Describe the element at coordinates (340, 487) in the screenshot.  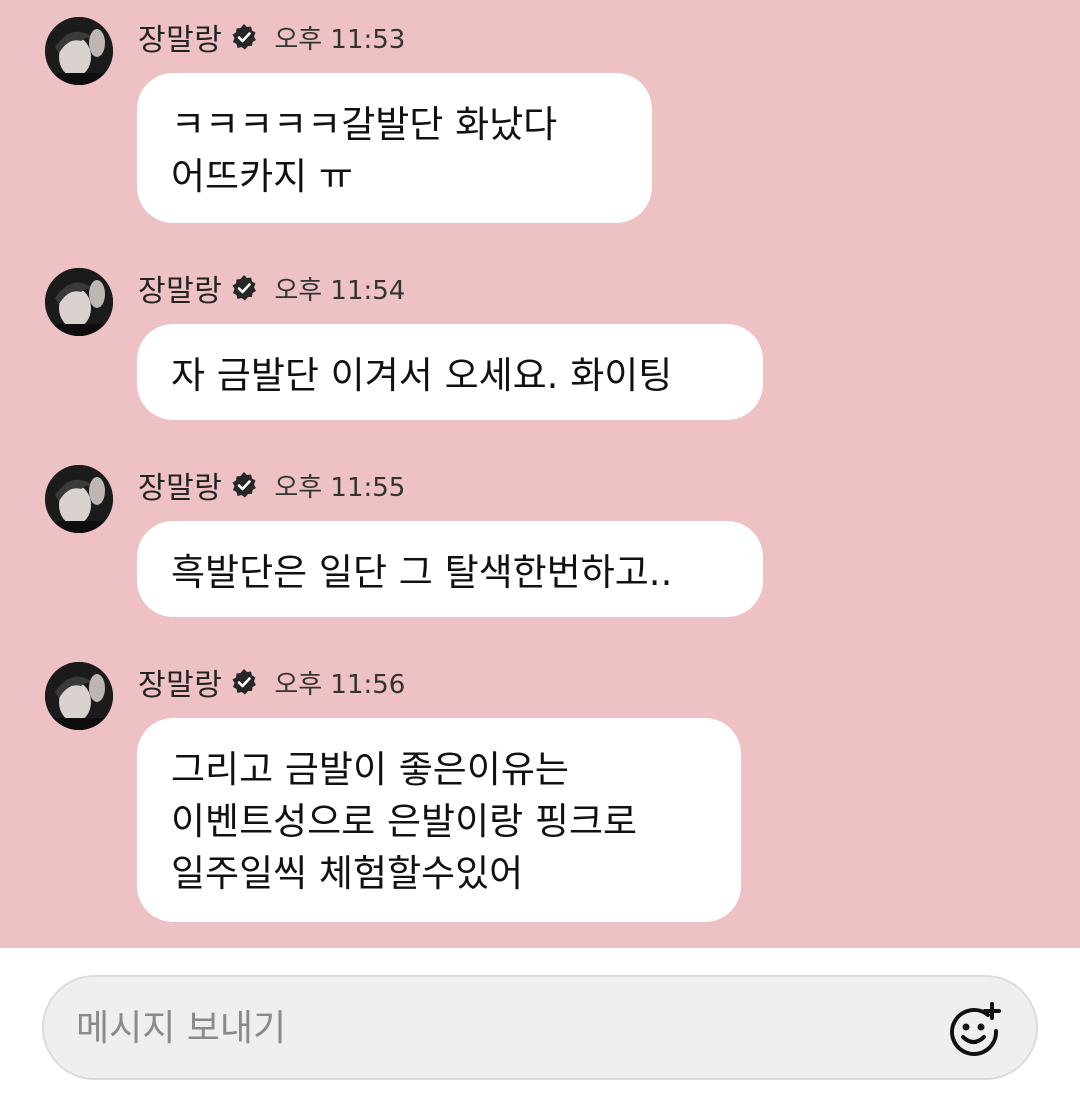
I see `timestamp: 오후 11:55` at that location.